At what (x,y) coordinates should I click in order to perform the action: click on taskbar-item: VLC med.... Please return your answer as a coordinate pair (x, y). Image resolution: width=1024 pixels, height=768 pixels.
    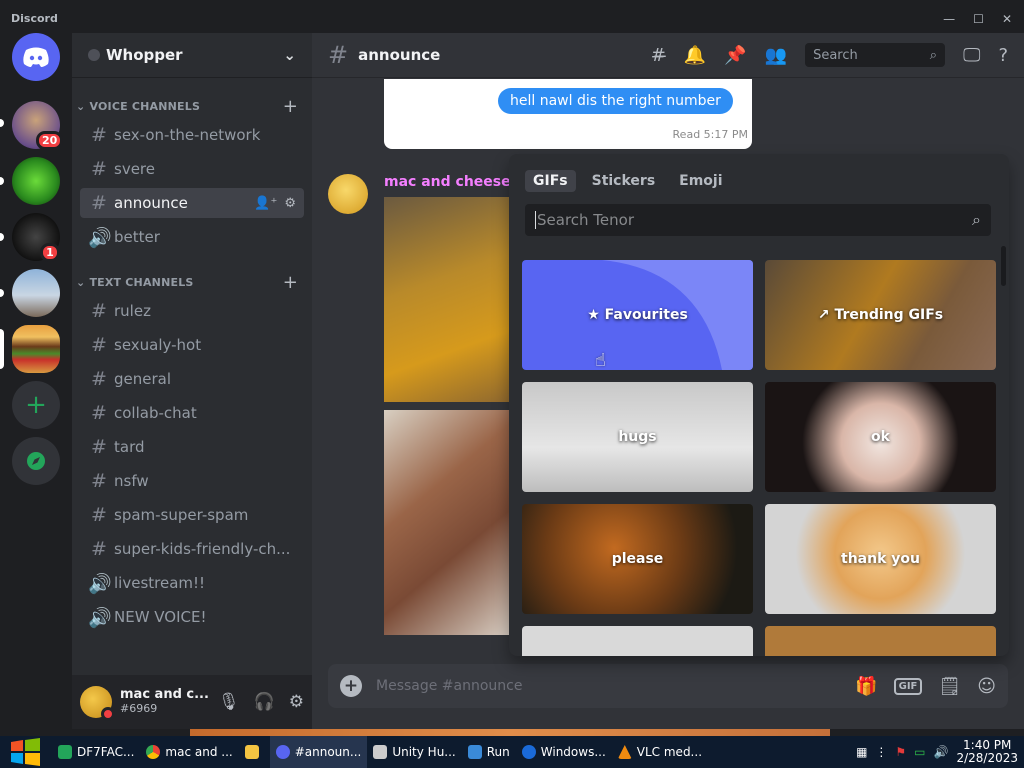
    Looking at the image, I should click on (660, 752).